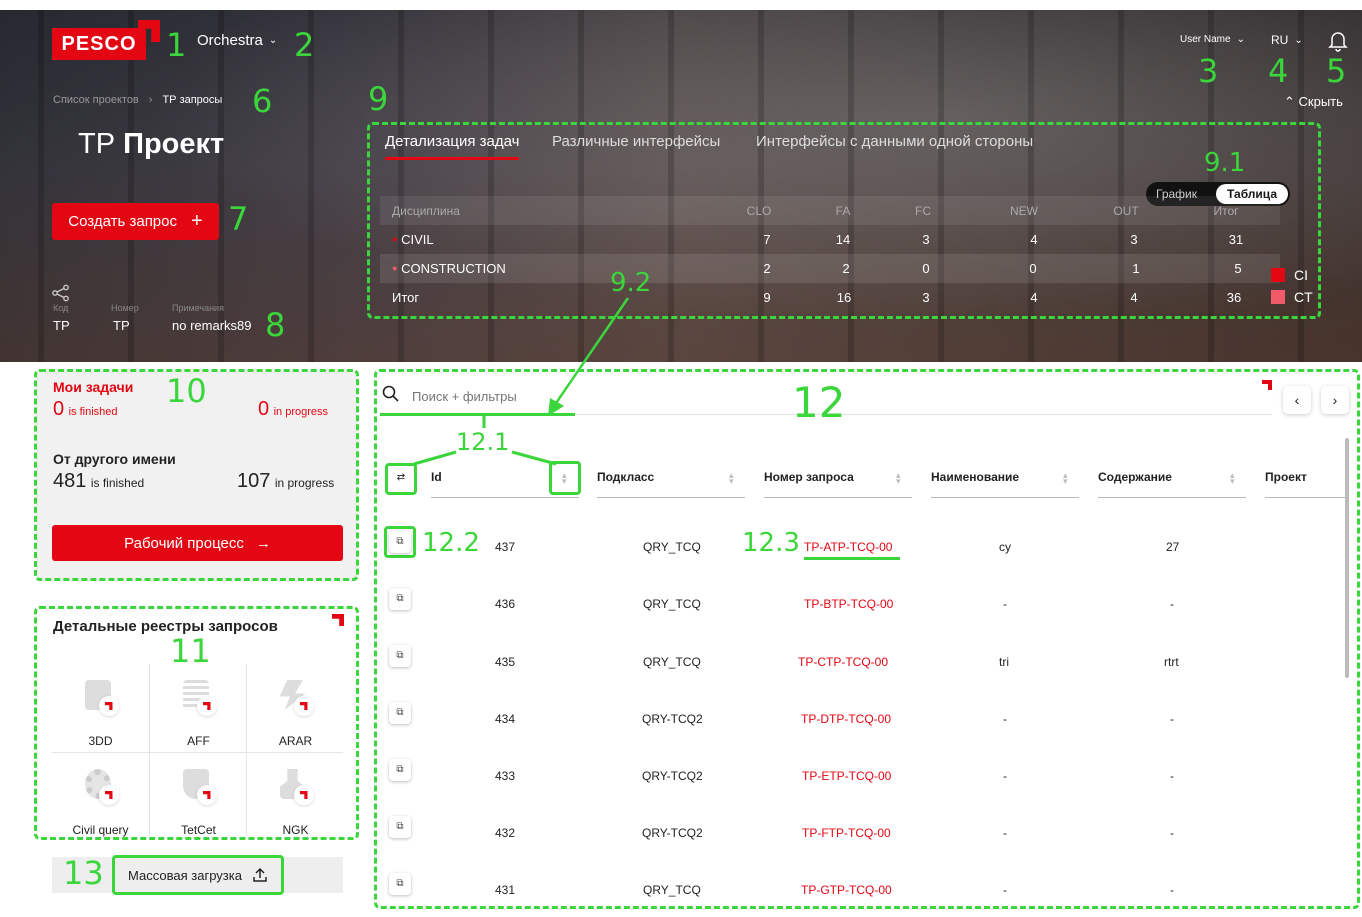 This screenshot has width=1362, height=917. I want to click on column-underline, so click(1005, 497).